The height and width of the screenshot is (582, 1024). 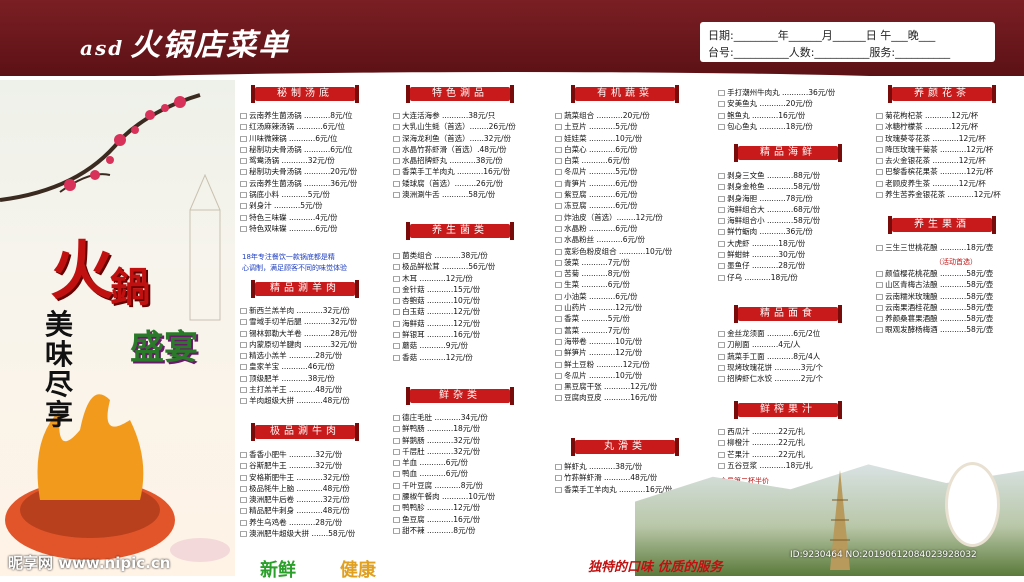 I want to click on menu-item: 剁身汁 ...........5元/份, so click(x=310, y=205).